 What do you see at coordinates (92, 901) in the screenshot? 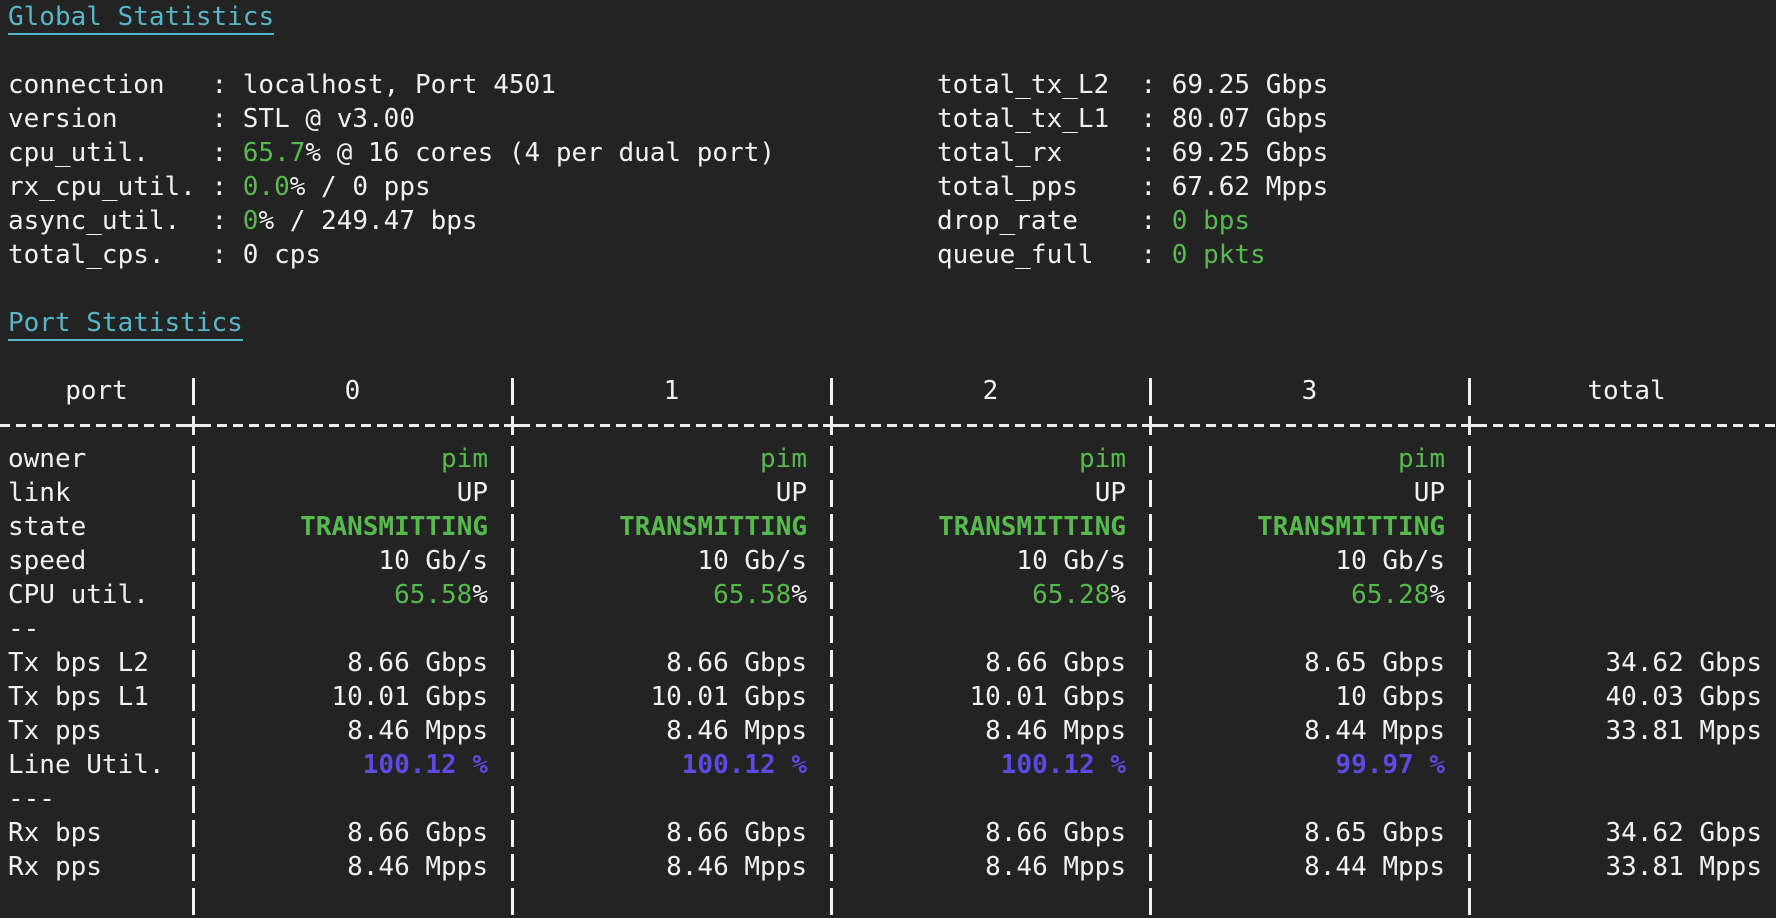
I see `row-label` at bounding box center [92, 901].